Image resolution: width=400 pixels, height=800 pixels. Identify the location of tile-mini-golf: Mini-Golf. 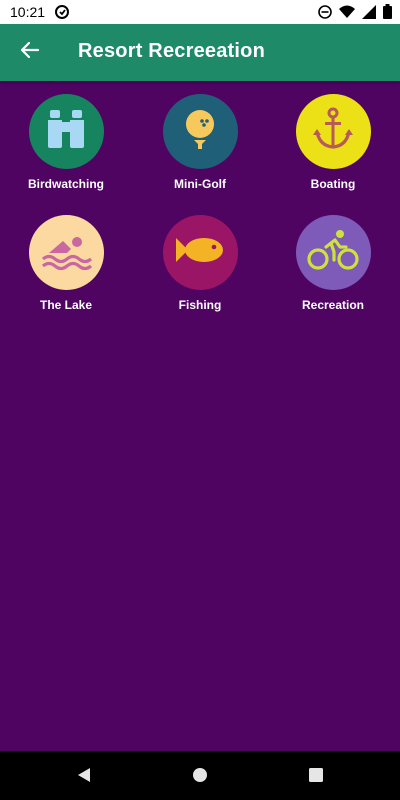
(200, 149).